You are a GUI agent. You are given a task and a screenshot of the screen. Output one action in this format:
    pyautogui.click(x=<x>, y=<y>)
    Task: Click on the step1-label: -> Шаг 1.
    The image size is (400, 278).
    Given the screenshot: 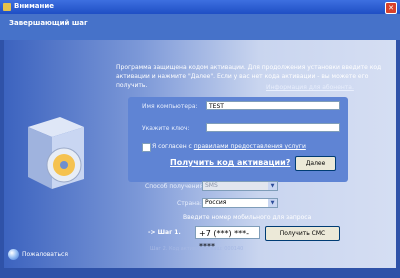 What is the action you would take?
    pyautogui.click(x=164, y=232)
    